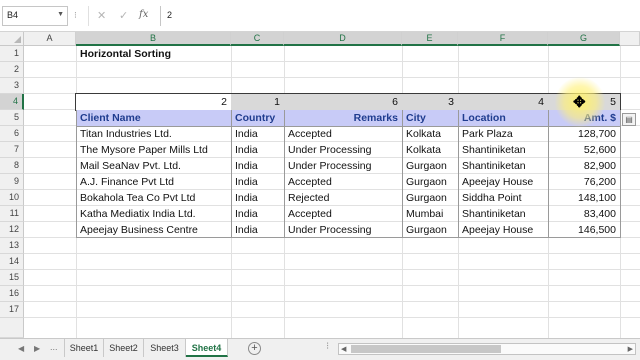  Describe the element at coordinates (12, 166) in the screenshot. I see `row-header-8: 8` at that location.